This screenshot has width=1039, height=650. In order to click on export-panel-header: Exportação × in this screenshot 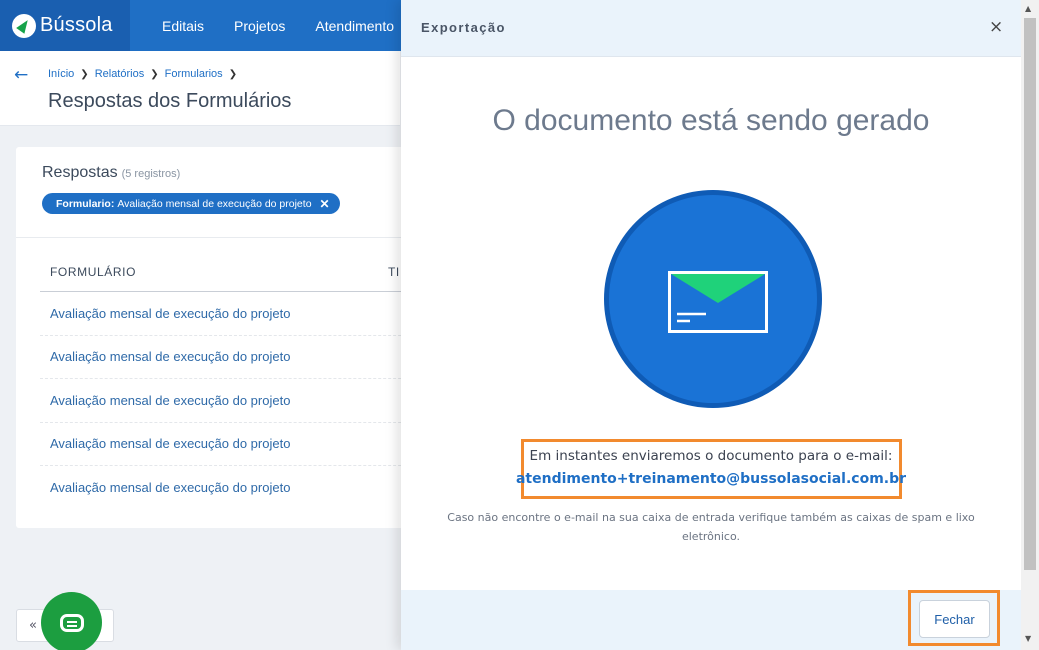, I will do `click(711, 28)`.